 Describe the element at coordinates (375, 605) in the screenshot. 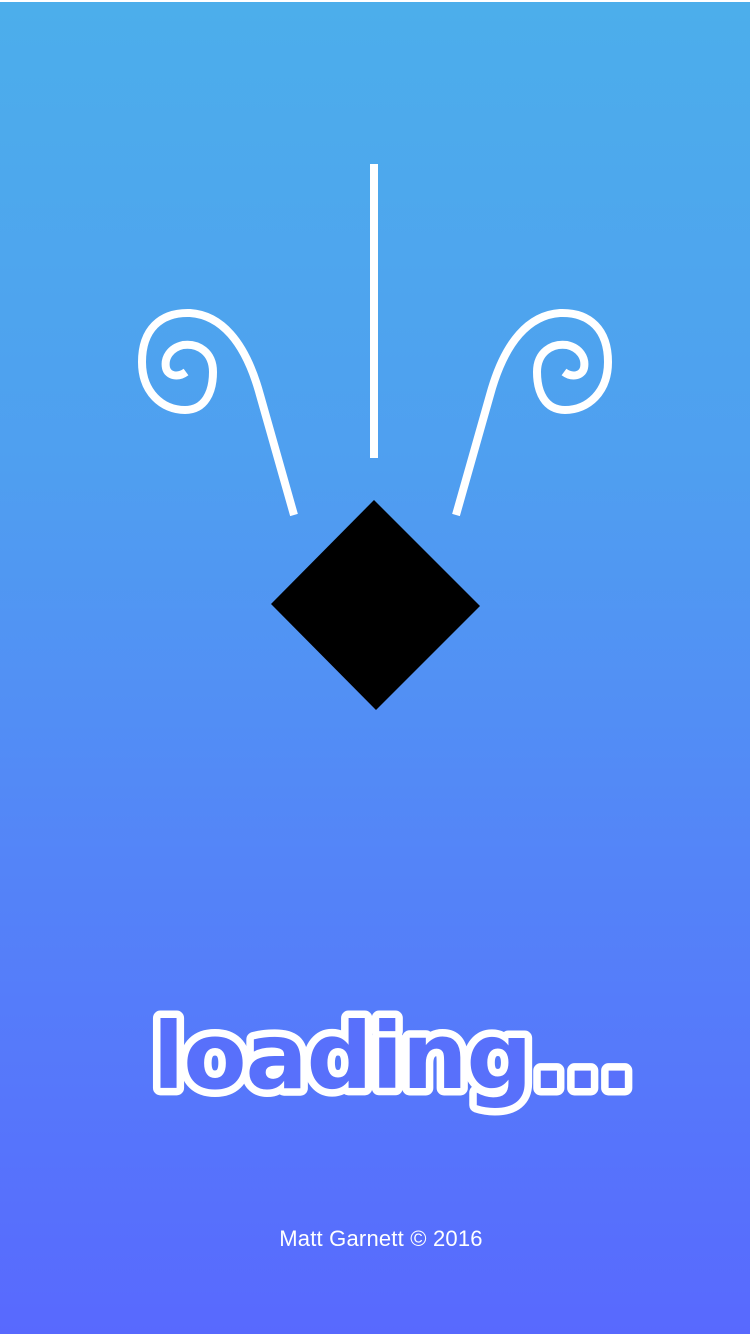

I see `black-diamond-shape` at that location.